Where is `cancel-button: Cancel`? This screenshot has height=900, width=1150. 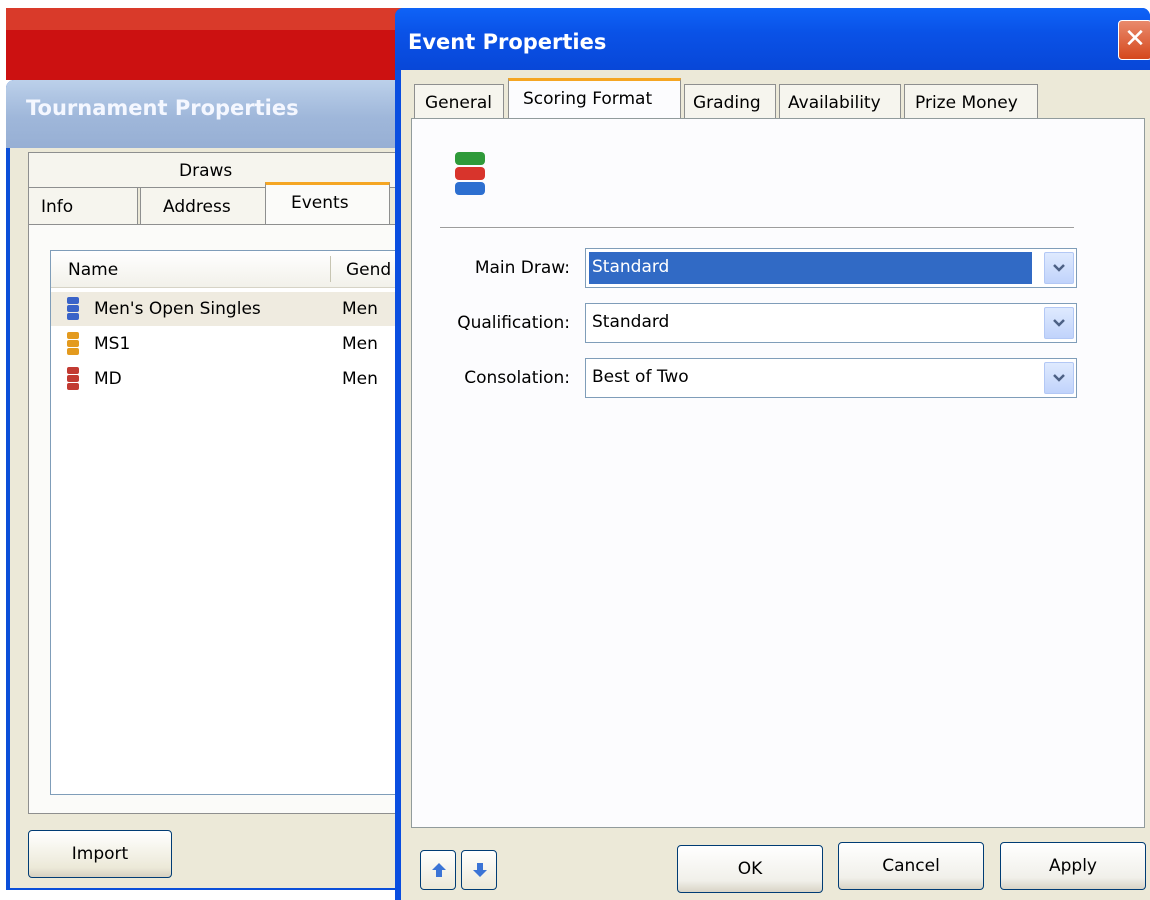
cancel-button: Cancel is located at coordinates (911, 866).